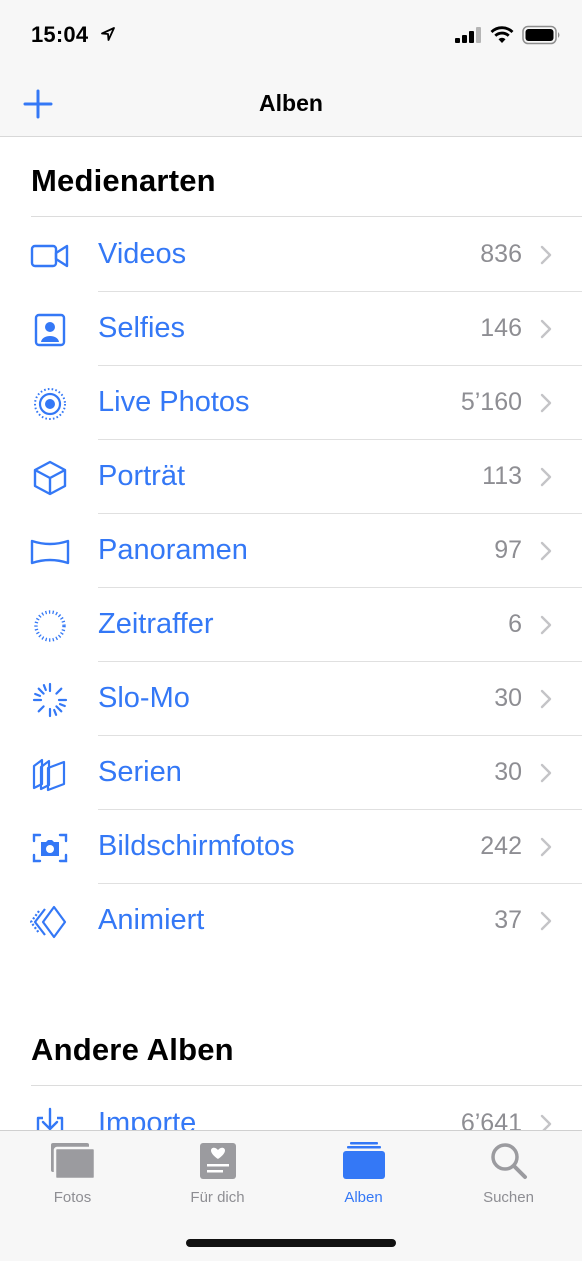 The height and width of the screenshot is (1261, 582). I want to click on row-count: 146, so click(501, 328).